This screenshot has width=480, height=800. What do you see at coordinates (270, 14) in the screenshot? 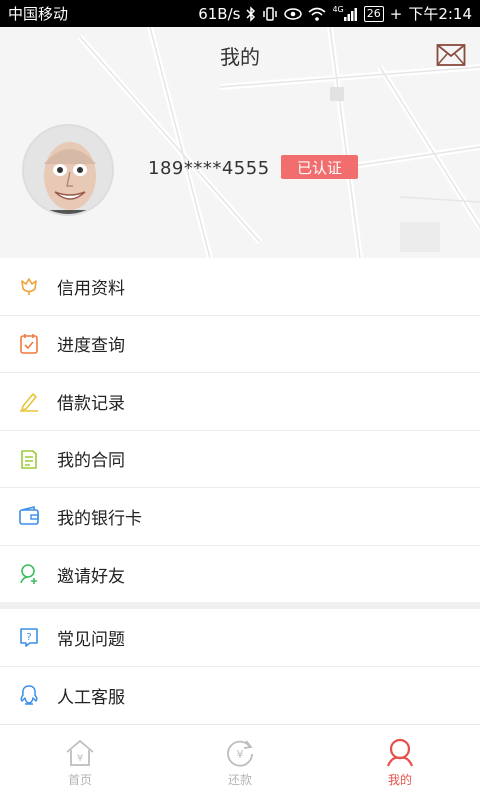
I see `vibrate-icon` at bounding box center [270, 14].